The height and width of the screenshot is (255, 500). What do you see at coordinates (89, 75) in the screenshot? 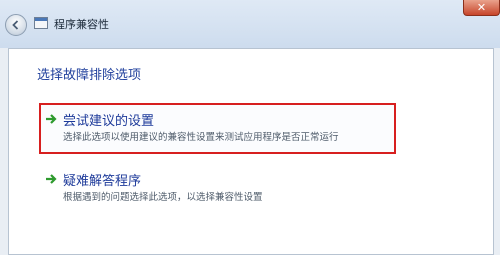
I see `page-heading: 选择故障排除选项` at bounding box center [89, 75].